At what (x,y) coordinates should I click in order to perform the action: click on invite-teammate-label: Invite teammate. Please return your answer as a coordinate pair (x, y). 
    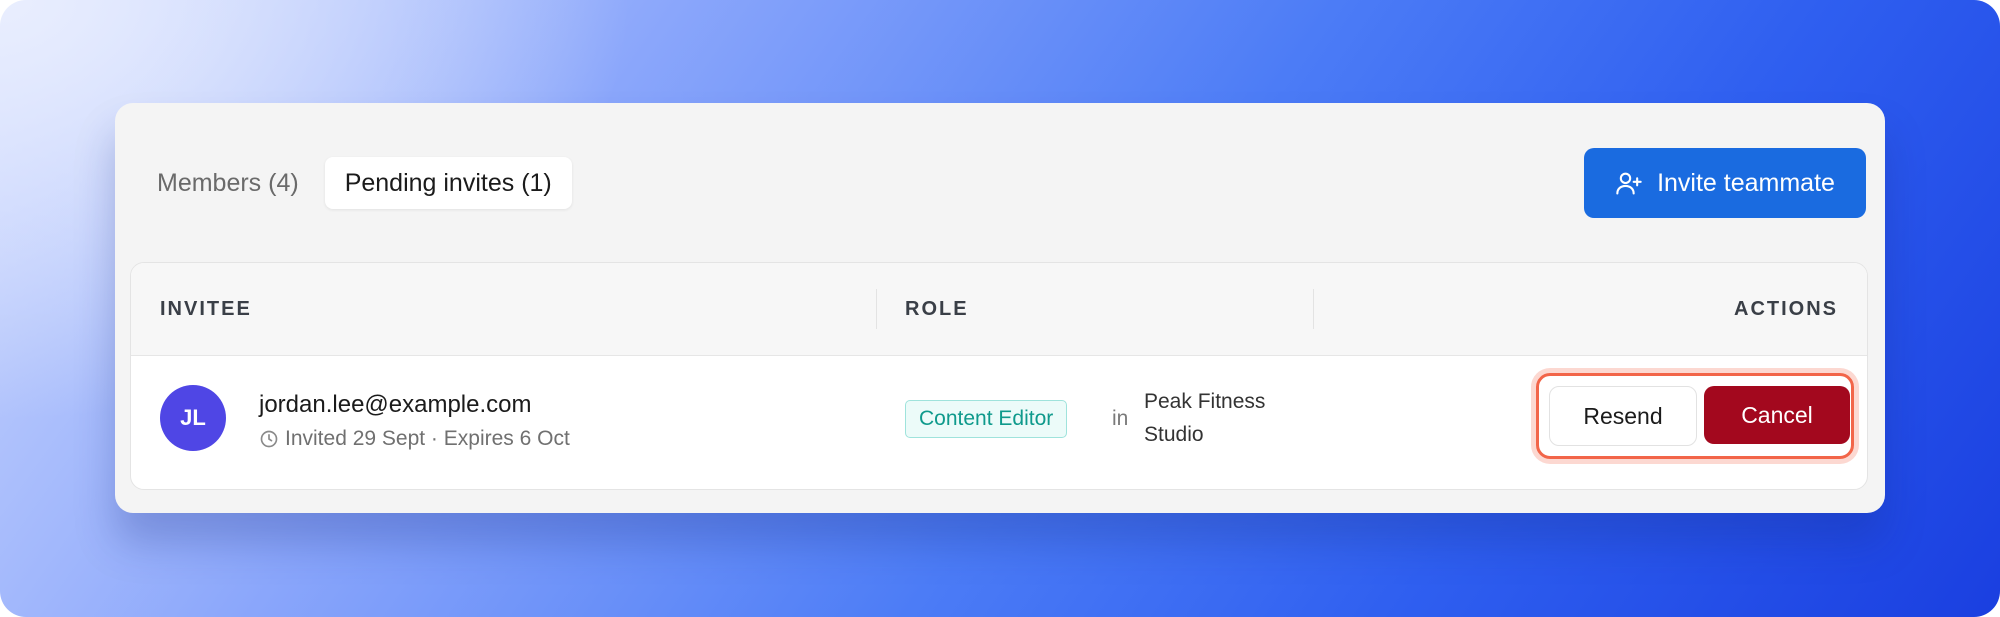
    Looking at the image, I should click on (1746, 182).